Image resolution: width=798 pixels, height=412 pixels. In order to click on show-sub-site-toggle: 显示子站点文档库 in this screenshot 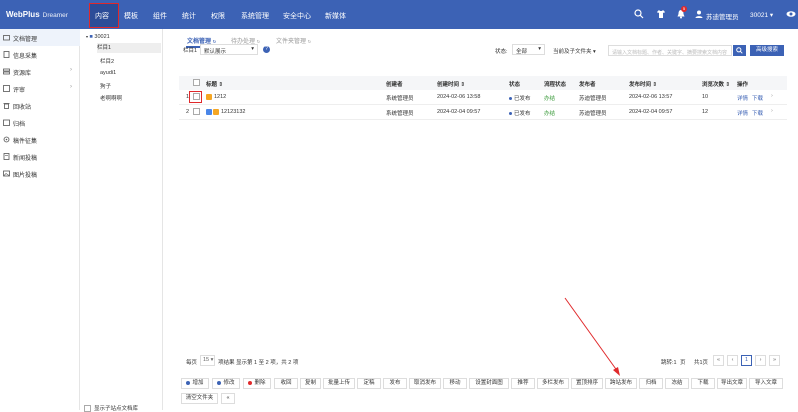, I will do `click(111, 408)`.